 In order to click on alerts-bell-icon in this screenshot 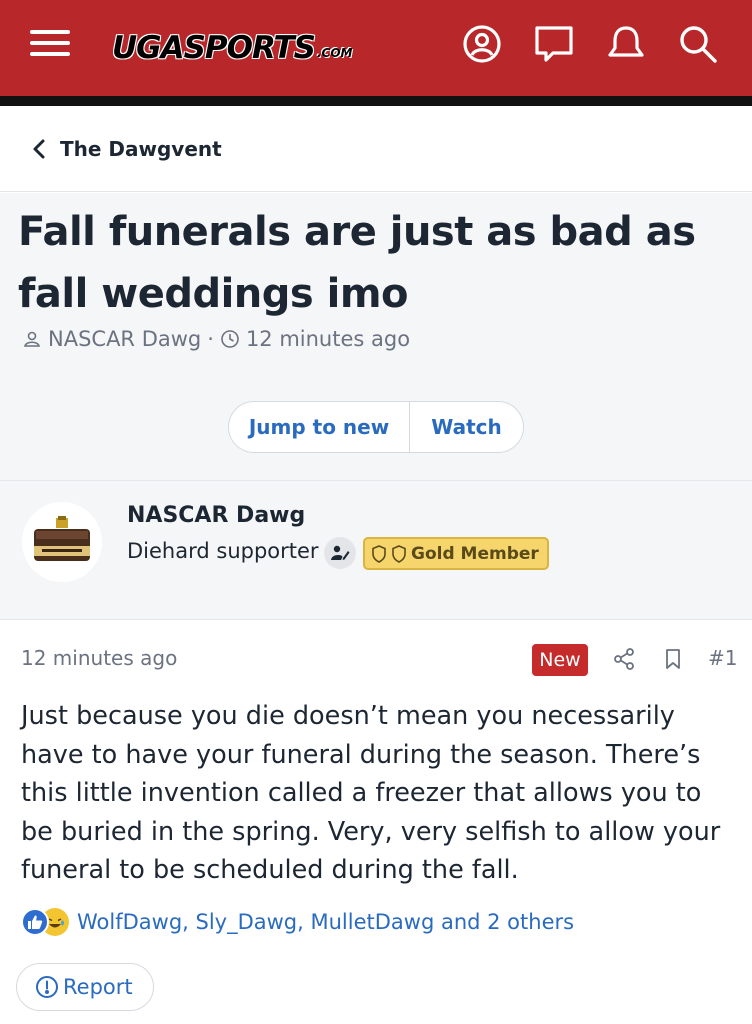, I will do `click(626, 44)`.